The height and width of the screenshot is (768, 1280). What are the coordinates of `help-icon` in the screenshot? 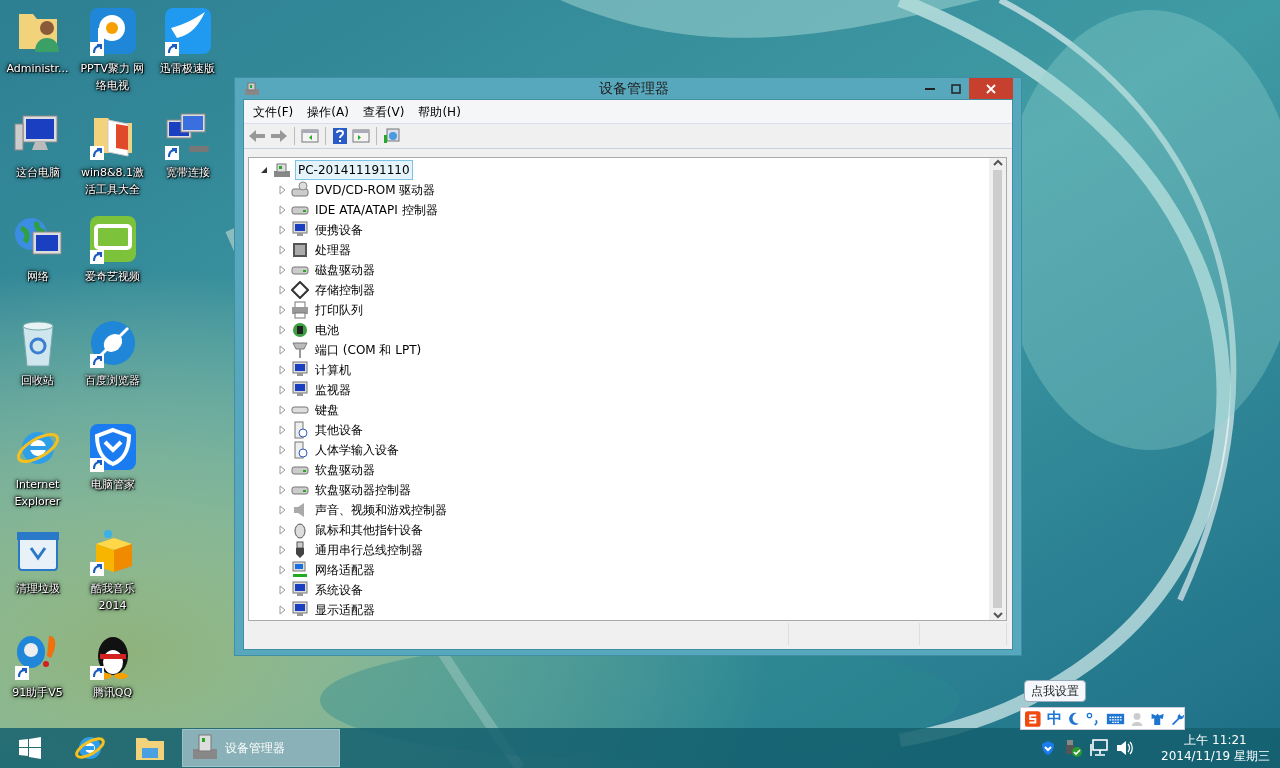 It's located at (340, 136).